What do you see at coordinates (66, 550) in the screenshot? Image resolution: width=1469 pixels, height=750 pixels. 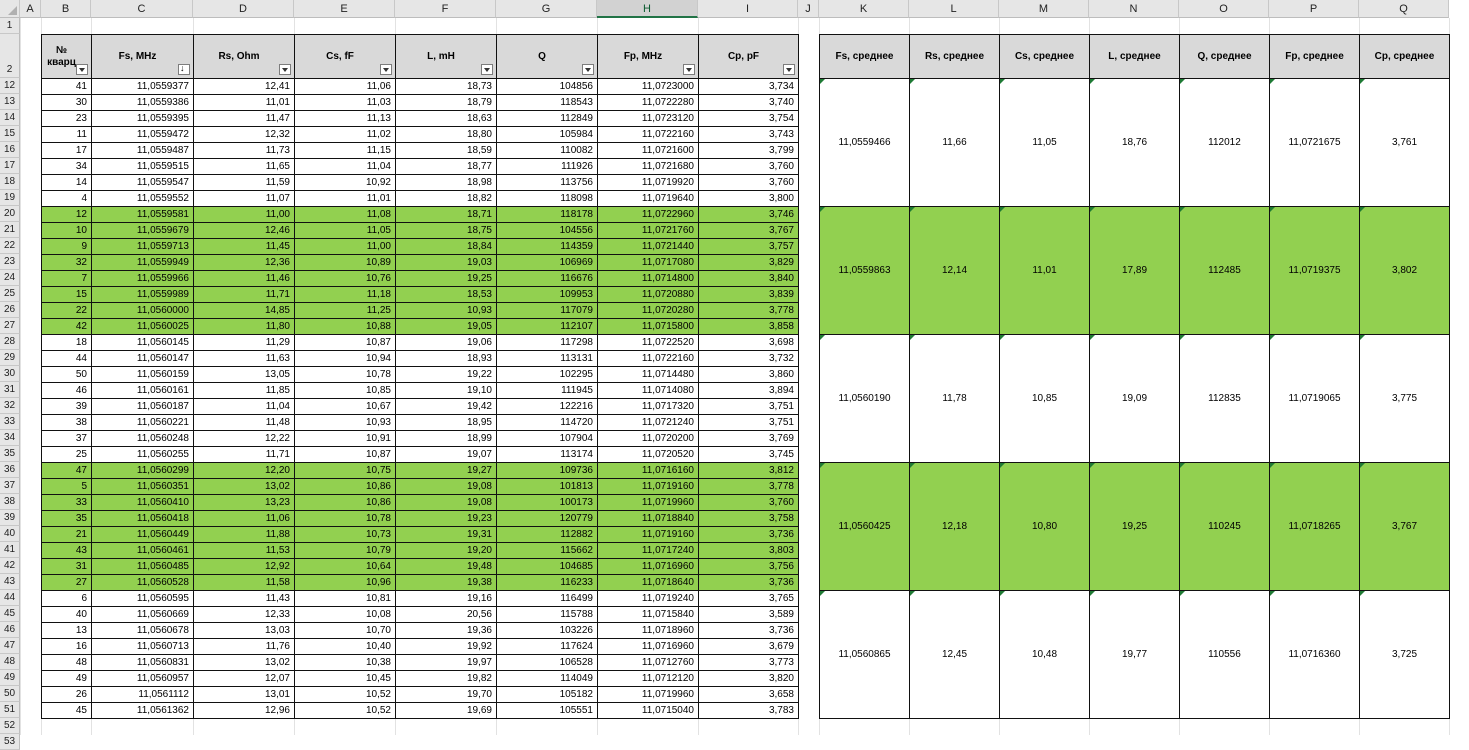 I see `data-cell: 43` at bounding box center [66, 550].